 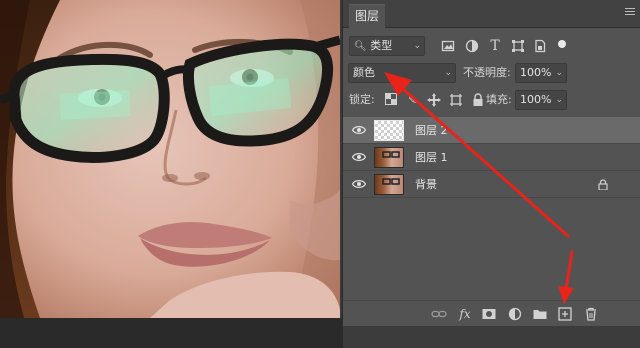 I want to click on layer-row-layer-1: 图层 1, so click(x=491, y=157).